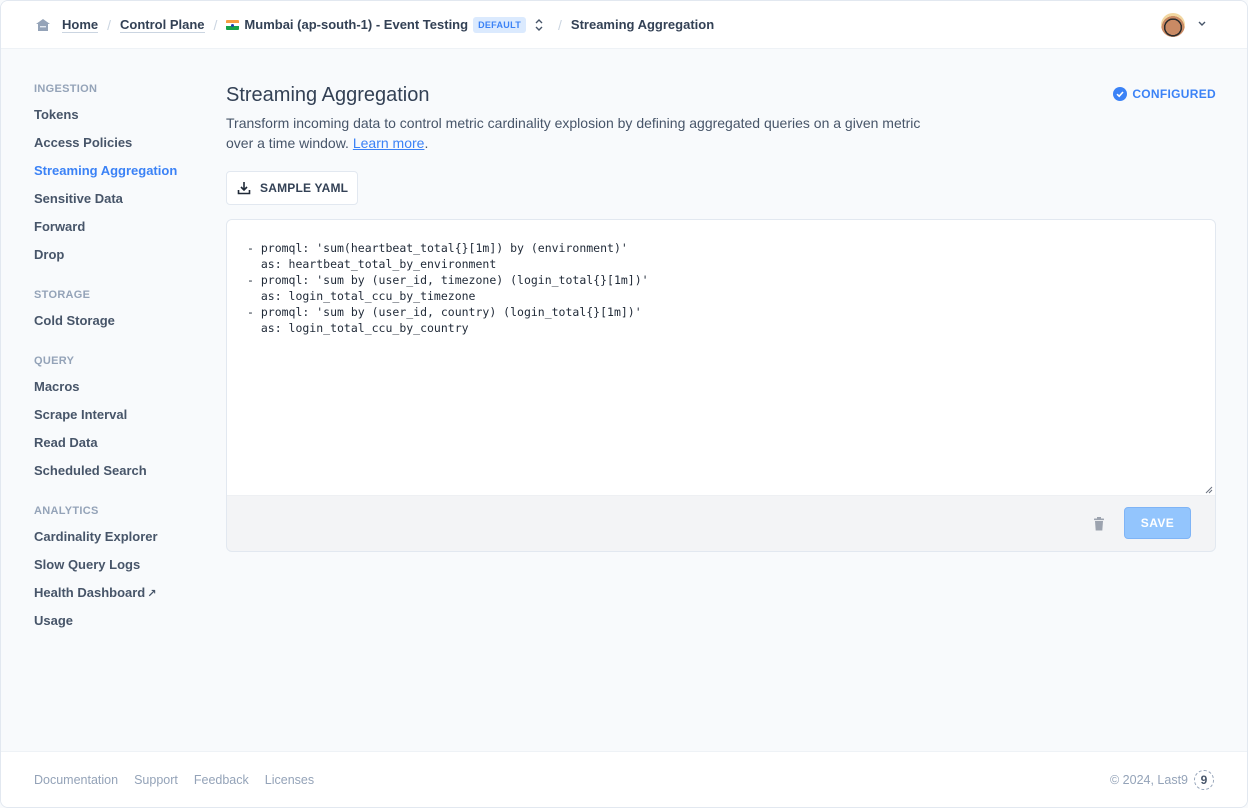 Image resolution: width=1248 pixels, height=808 pixels. I want to click on sidebar-item-cardinality-explorer: Cardinality Explorer, so click(124, 537).